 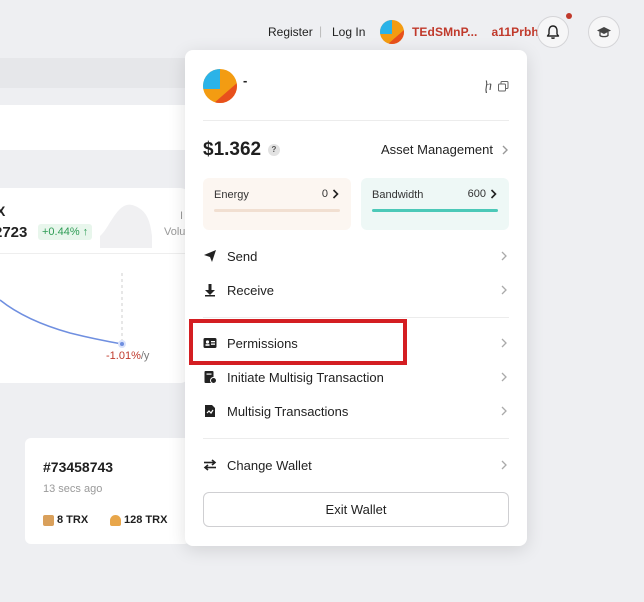 What do you see at coordinates (435, 204) in the screenshot?
I see `bandwidth-card: Bandwidth 600` at bounding box center [435, 204].